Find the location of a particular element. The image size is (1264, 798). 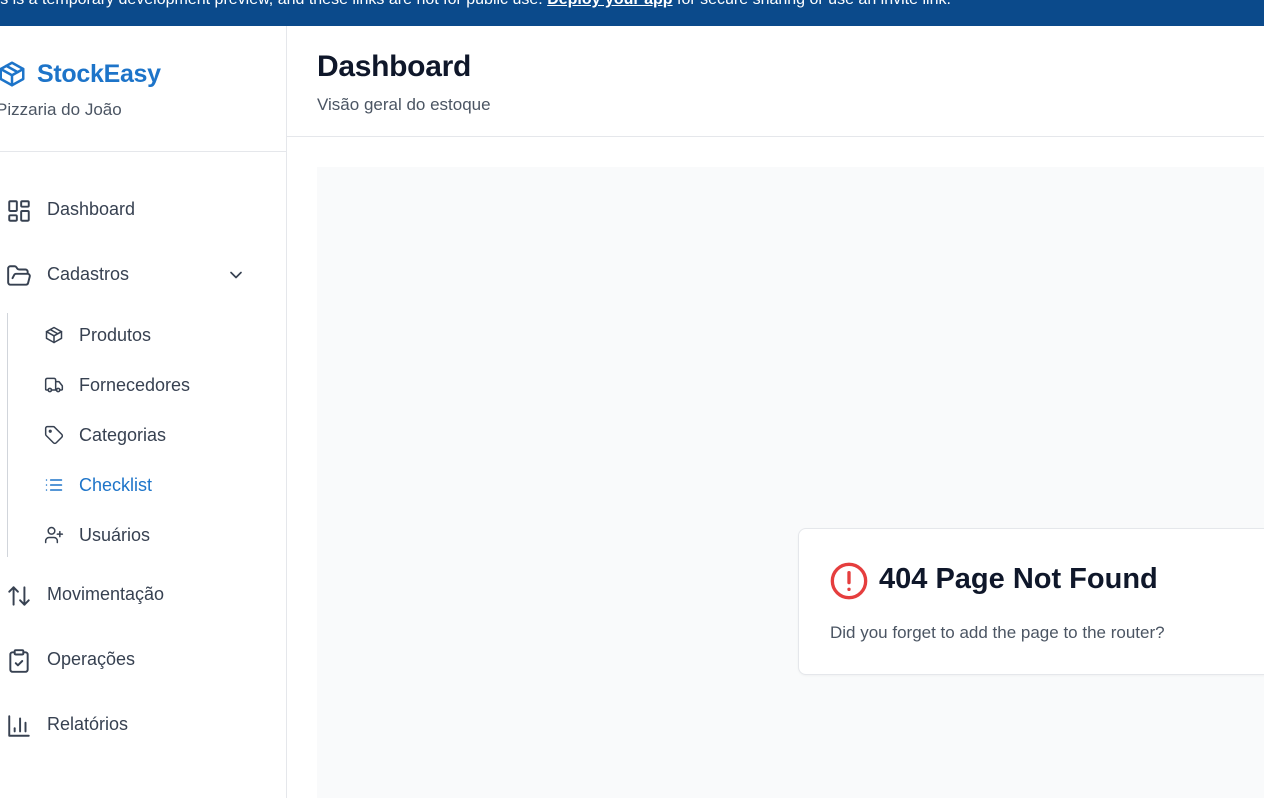

truck-icon is located at coordinates (54, 385).